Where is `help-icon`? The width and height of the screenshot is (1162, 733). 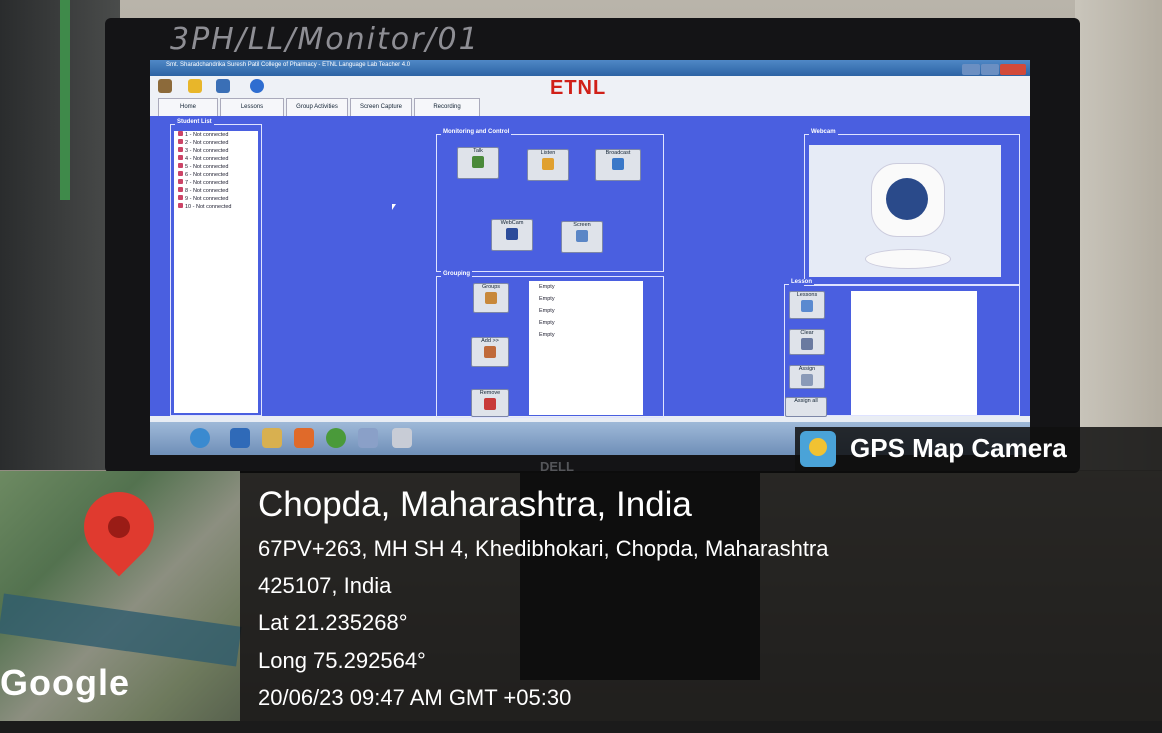
help-icon is located at coordinates (257, 86).